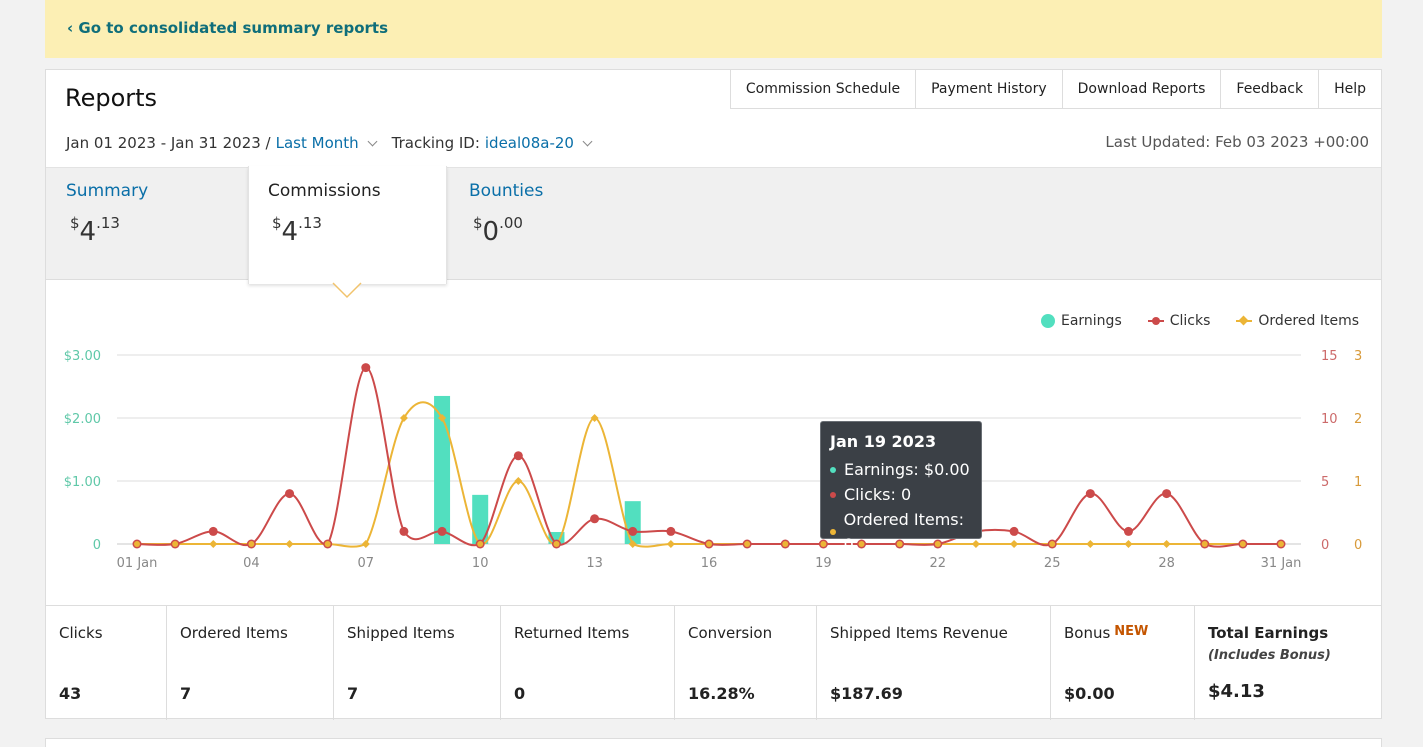  Describe the element at coordinates (901, 494) in the screenshot. I see `tooltip-clicks: Clicks: 0` at that location.